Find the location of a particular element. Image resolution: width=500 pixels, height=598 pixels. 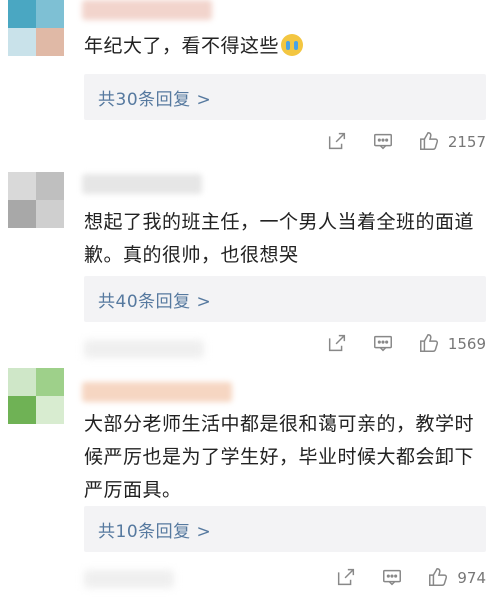

reply-preview: 共30条回复 > is located at coordinates (285, 97).